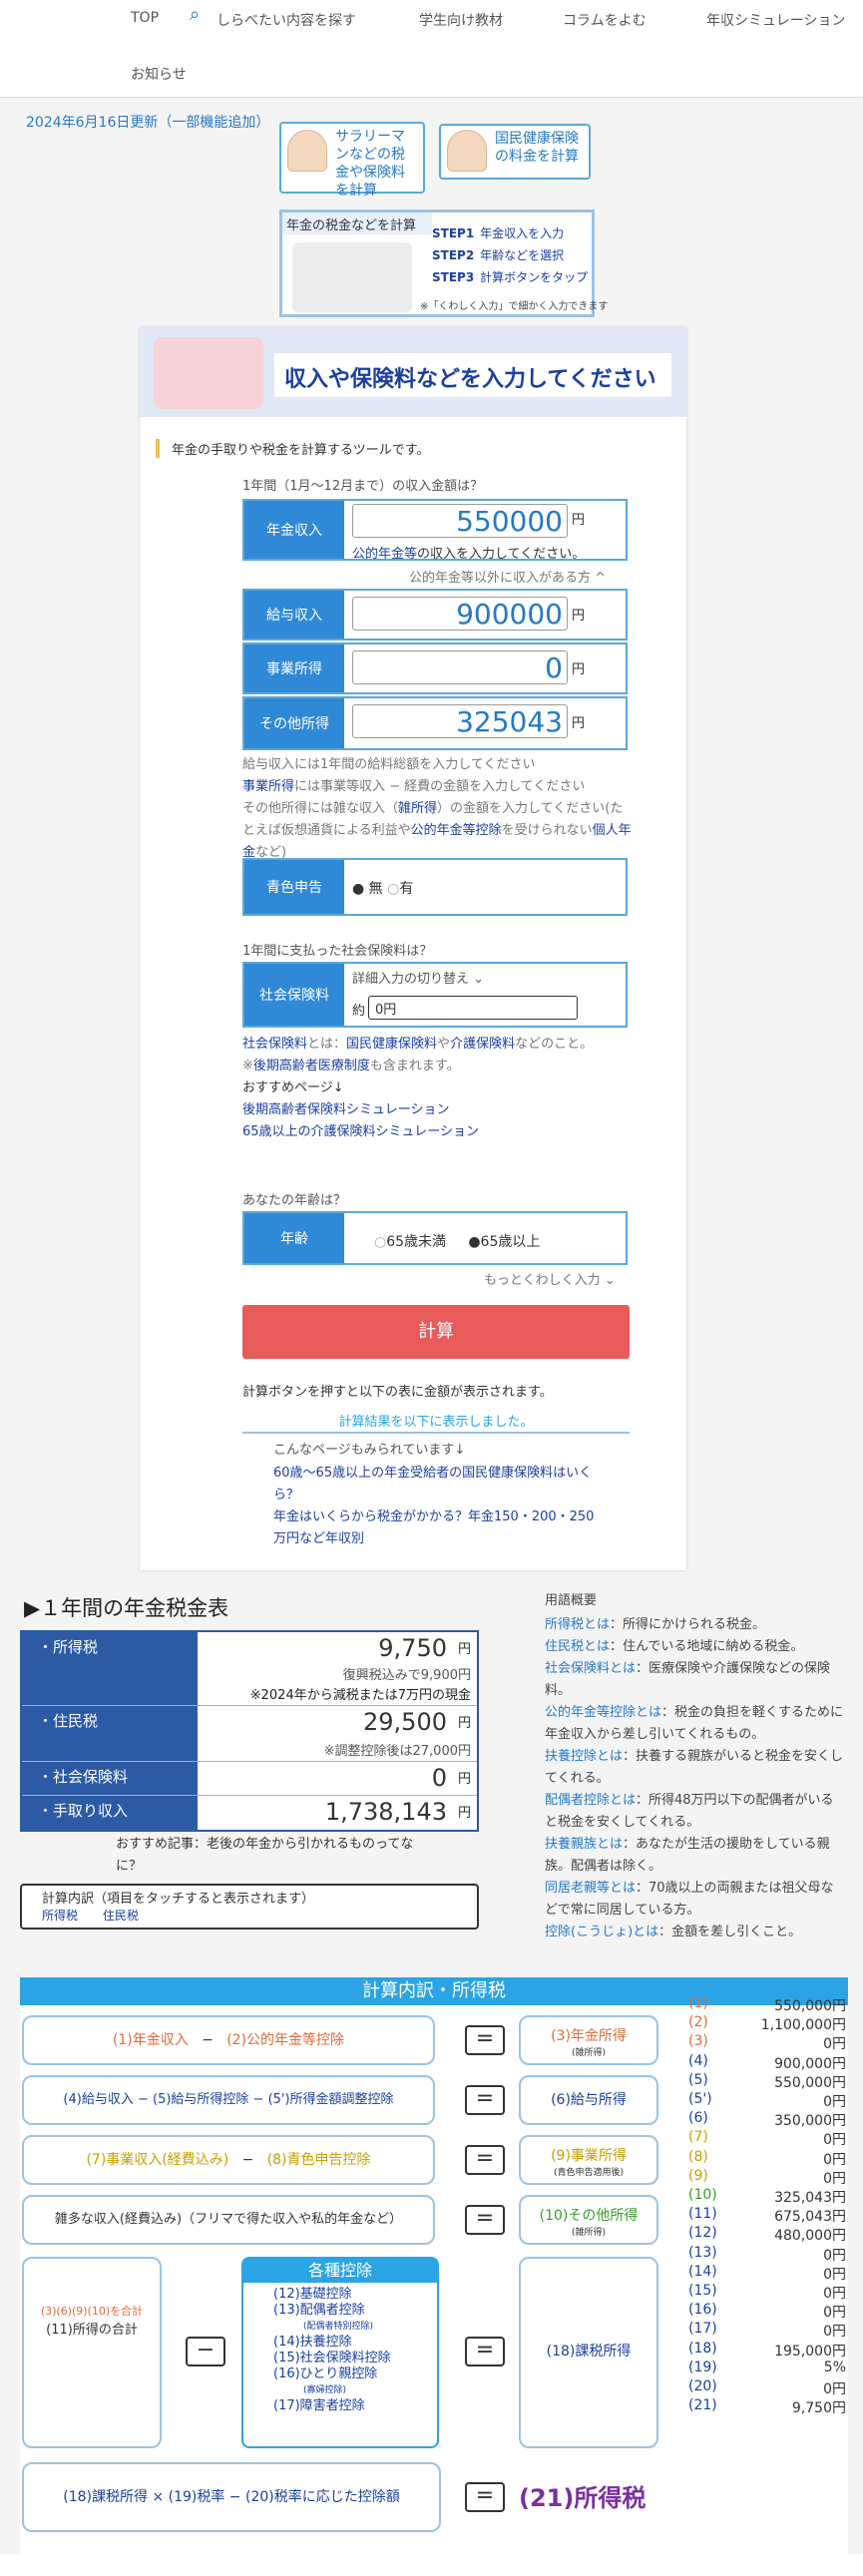 This screenshot has width=863, height=2576. What do you see at coordinates (818, 2408) in the screenshot?
I see `value-amount: 9,750円` at bounding box center [818, 2408].